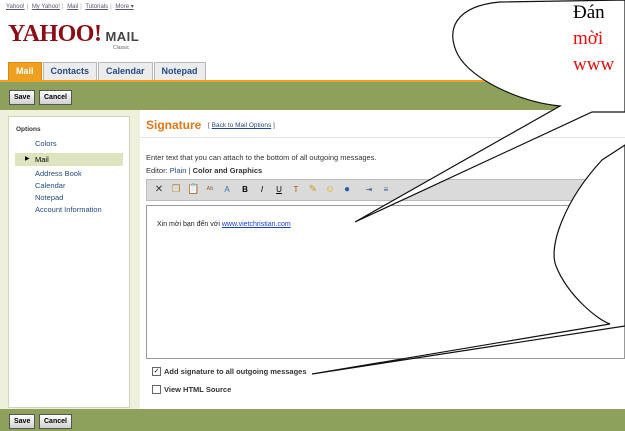  Describe the element at coordinates (594, 64) in the screenshot. I see `callout-line-3: www` at that location.